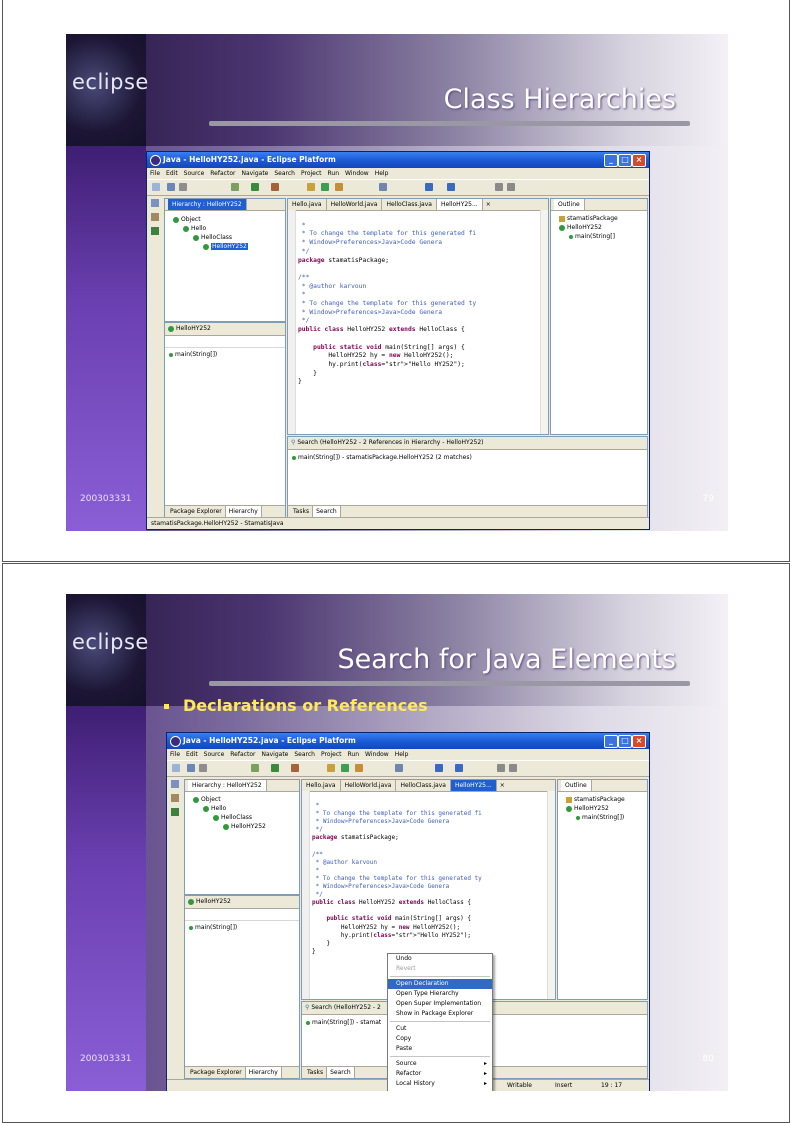  What do you see at coordinates (440, 1004) in the screenshot?
I see `menu-item-open-super-implementation: Open Super Implementation` at bounding box center [440, 1004].